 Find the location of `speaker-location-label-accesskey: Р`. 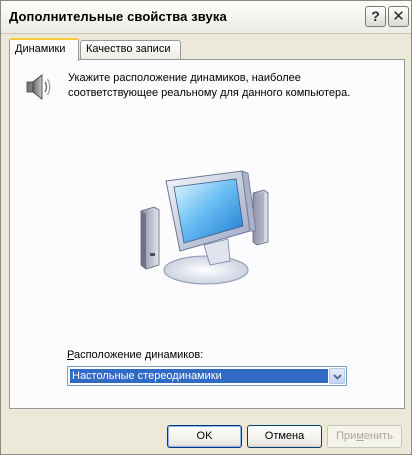

speaker-location-label-accesskey: Р is located at coordinates (70, 355).